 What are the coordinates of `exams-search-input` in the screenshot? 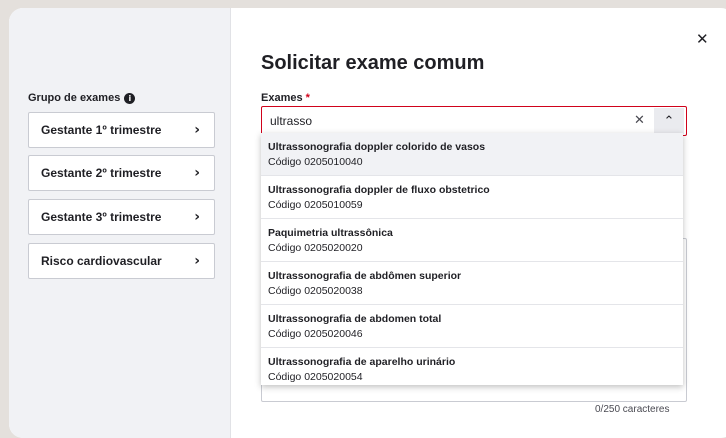 It's located at (445, 121).